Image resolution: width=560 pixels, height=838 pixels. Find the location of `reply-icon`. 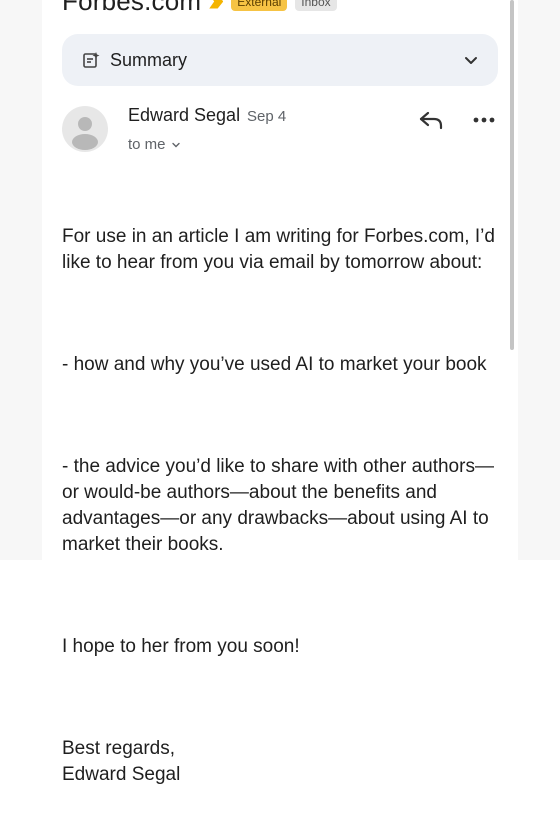

reply-icon is located at coordinates (432, 120).